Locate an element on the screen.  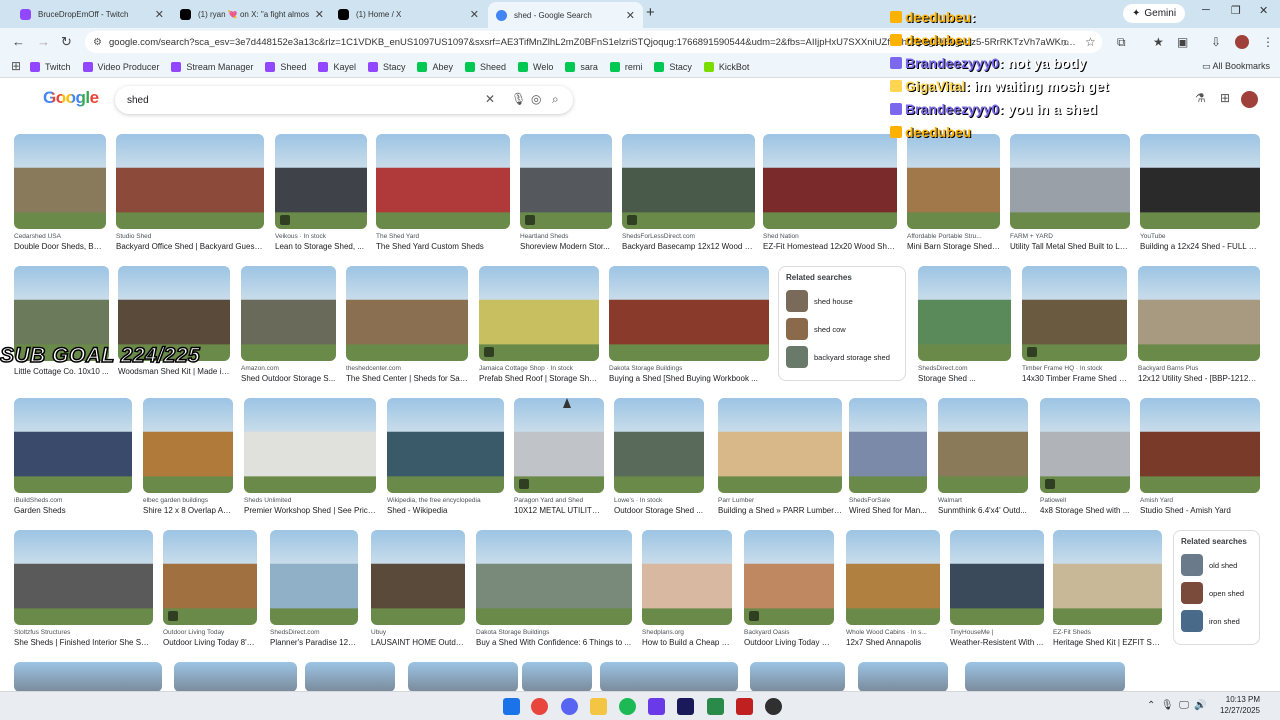
obs-icon is located at coordinates (773, 706).